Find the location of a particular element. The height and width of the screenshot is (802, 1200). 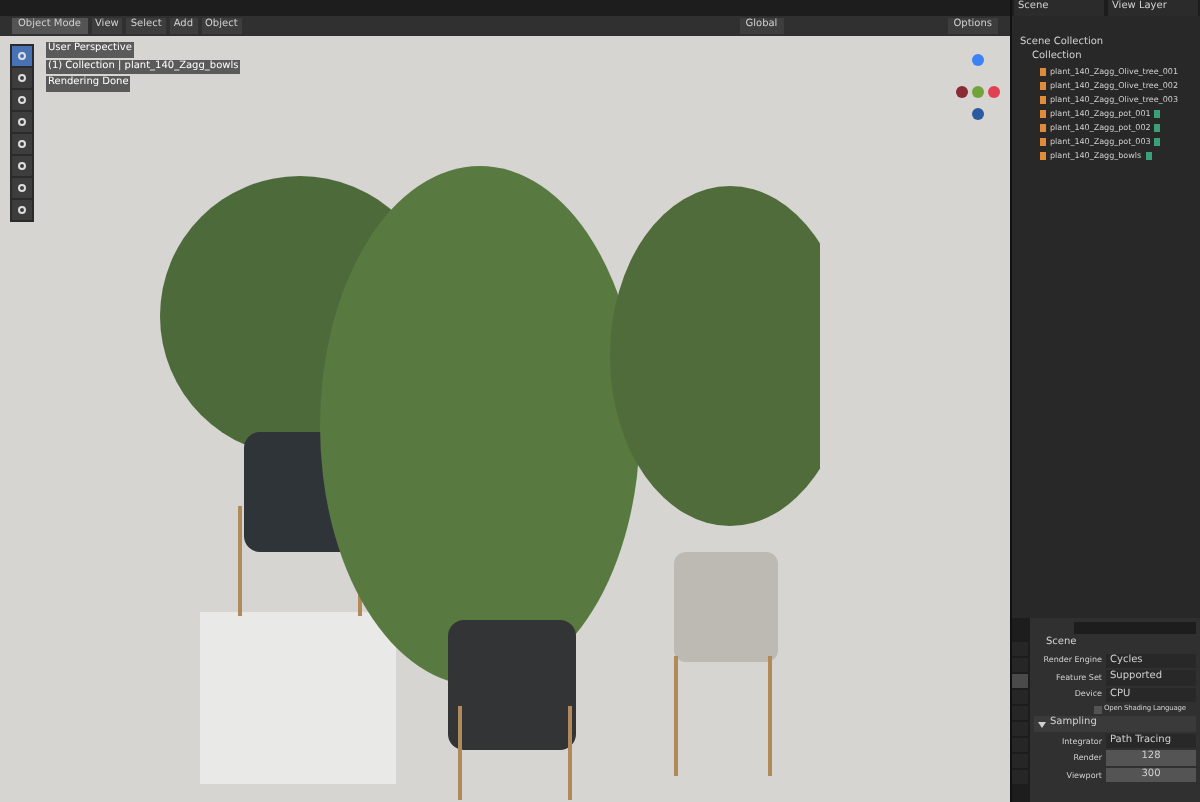

checkbox is located at coordinates (1098, 709).